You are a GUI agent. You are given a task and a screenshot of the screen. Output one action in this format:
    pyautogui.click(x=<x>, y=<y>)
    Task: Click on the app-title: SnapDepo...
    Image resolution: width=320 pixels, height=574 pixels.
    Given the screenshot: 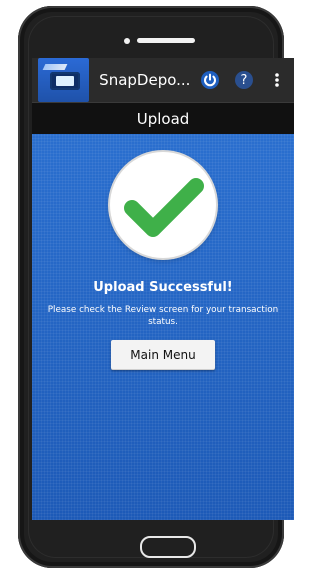 What is the action you would take?
    pyautogui.click(x=145, y=80)
    